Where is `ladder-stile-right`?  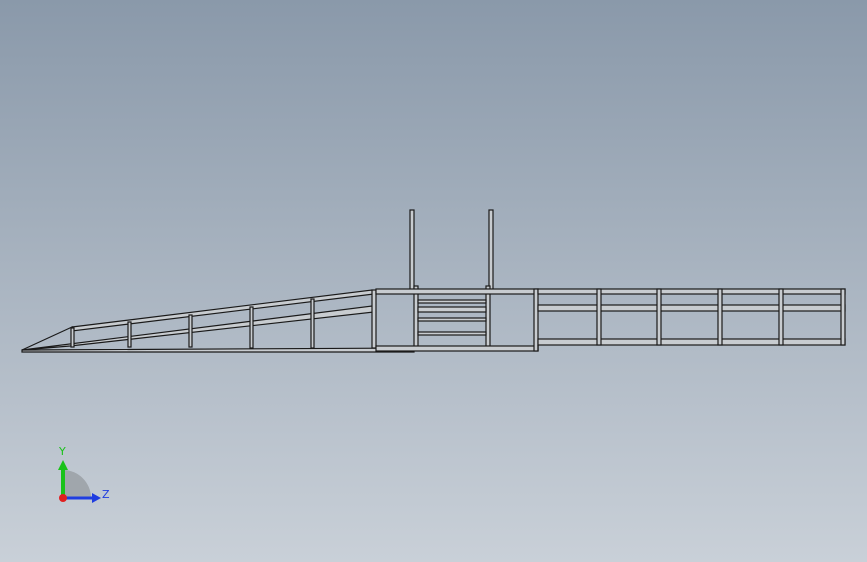 ladder-stile-right is located at coordinates (488, 318).